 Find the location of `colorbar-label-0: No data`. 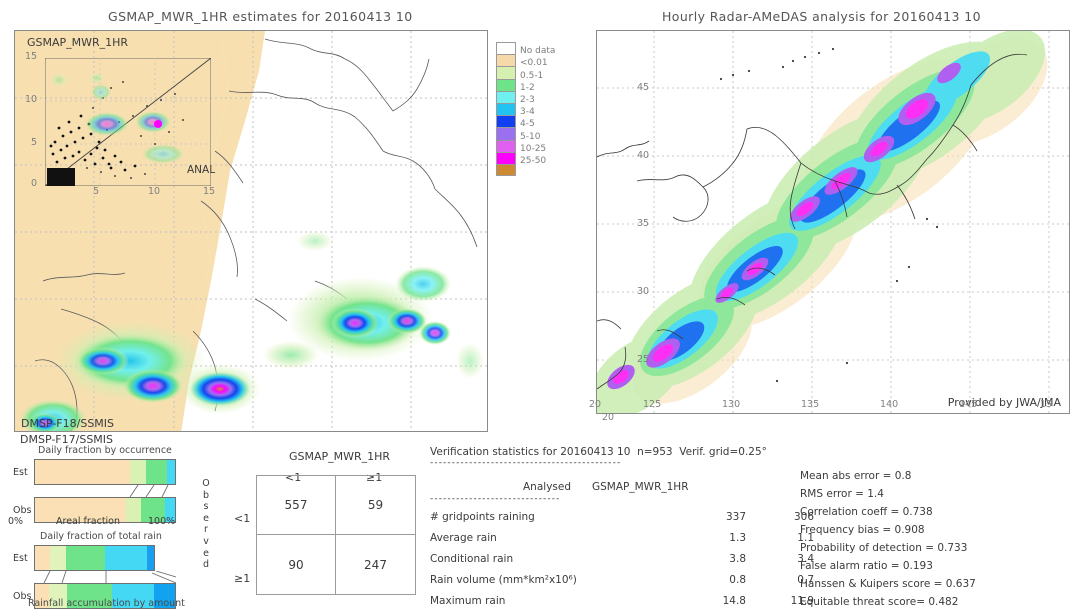

colorbar-label-0: No data is located at coordinates (538, 51).